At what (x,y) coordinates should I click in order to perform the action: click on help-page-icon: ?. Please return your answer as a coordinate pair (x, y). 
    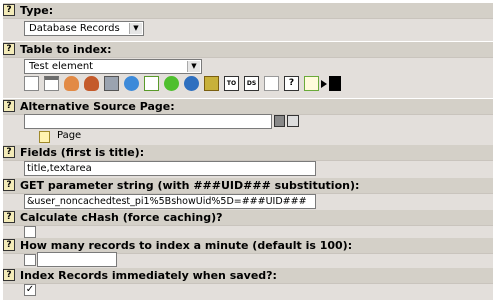
    Looking at the image, I should click on (291, 83).